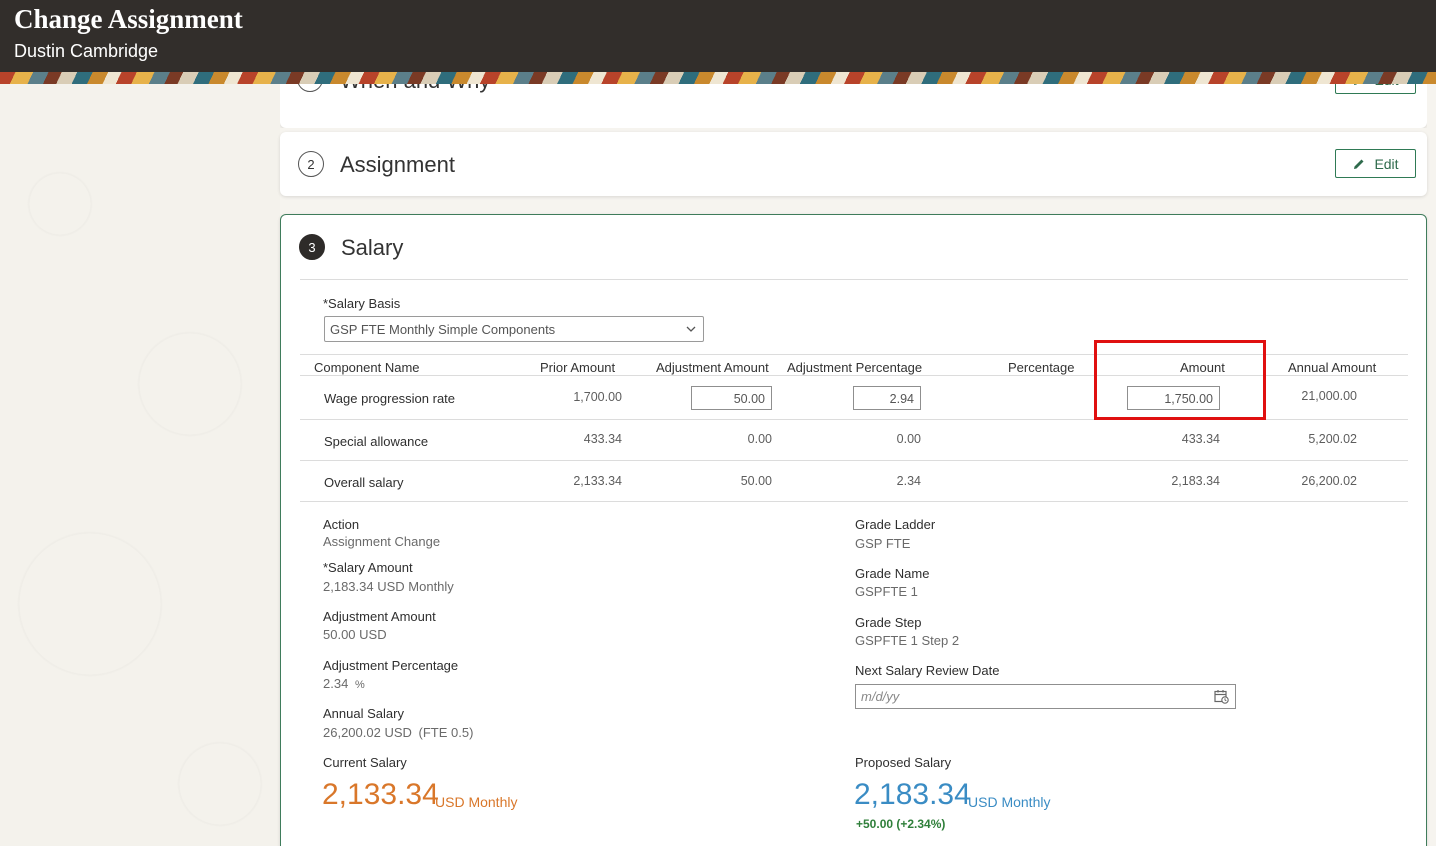 Image resolution: width=1436 pixels, height=846 pixels. Describe the element at coordinates (901, 824) in the screenshot. I see `proposed-salary-change: +50.00 (+2.34%)` at that location.